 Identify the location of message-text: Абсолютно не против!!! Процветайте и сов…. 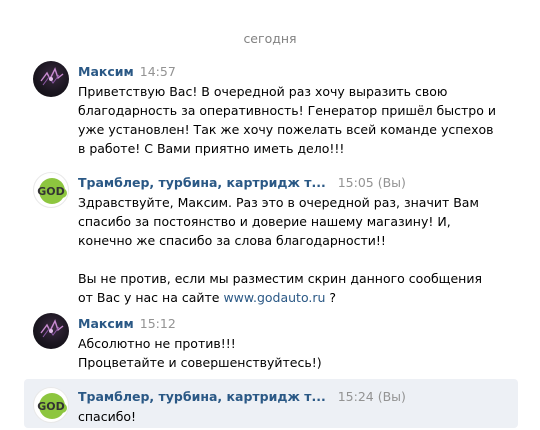
(200, 353).